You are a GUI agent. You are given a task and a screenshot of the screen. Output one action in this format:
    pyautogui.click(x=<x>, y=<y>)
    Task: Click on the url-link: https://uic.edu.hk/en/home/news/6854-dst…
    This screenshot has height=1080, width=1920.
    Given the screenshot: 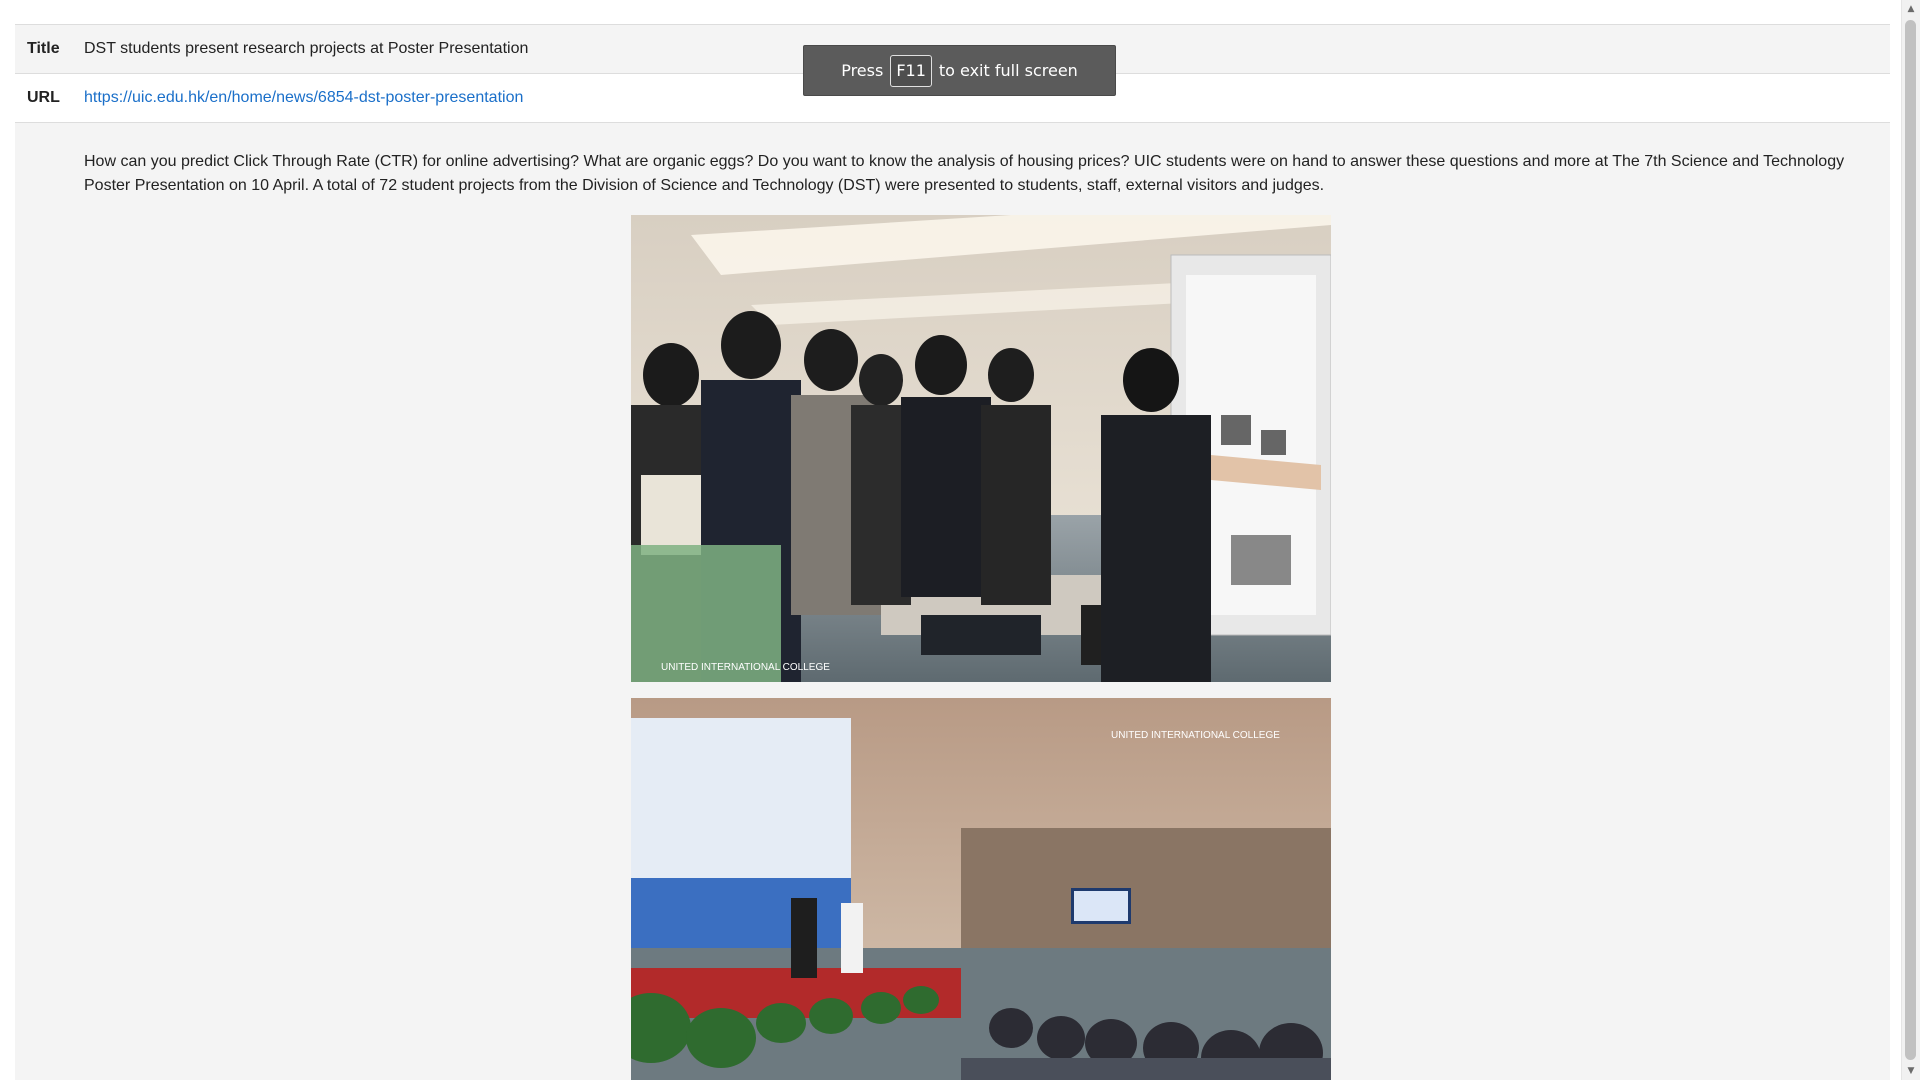 What is the action you would take?
    pyautogui.click(x=303, y=97)
    